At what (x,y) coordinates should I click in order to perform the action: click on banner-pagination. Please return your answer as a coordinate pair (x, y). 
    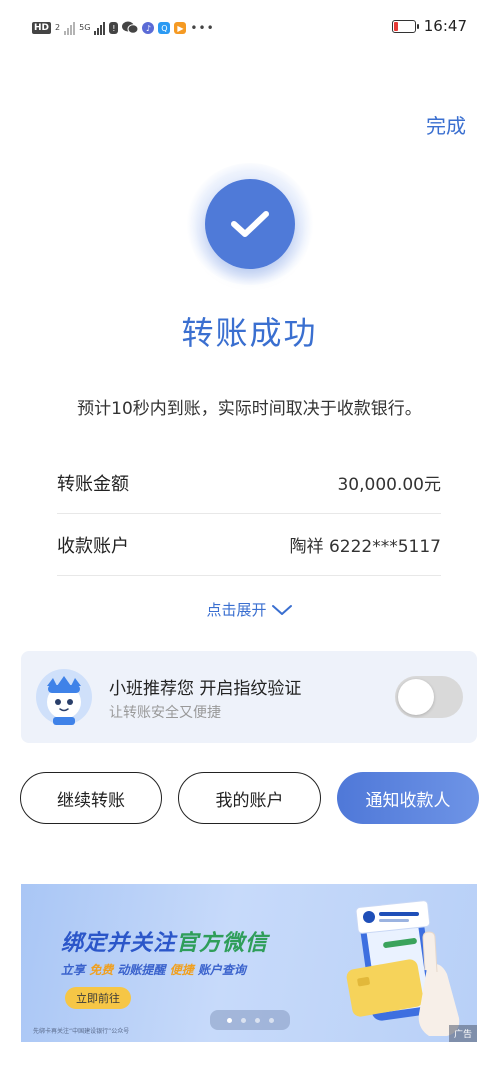
    Looking at the image, I should click on (250, 1020).